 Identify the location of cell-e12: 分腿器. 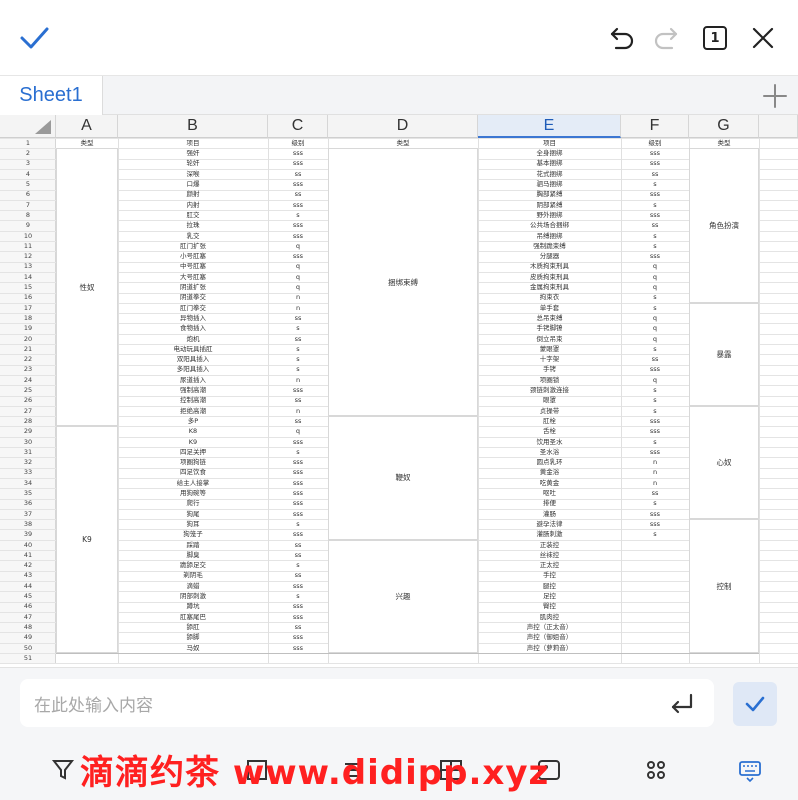
(549, 256).